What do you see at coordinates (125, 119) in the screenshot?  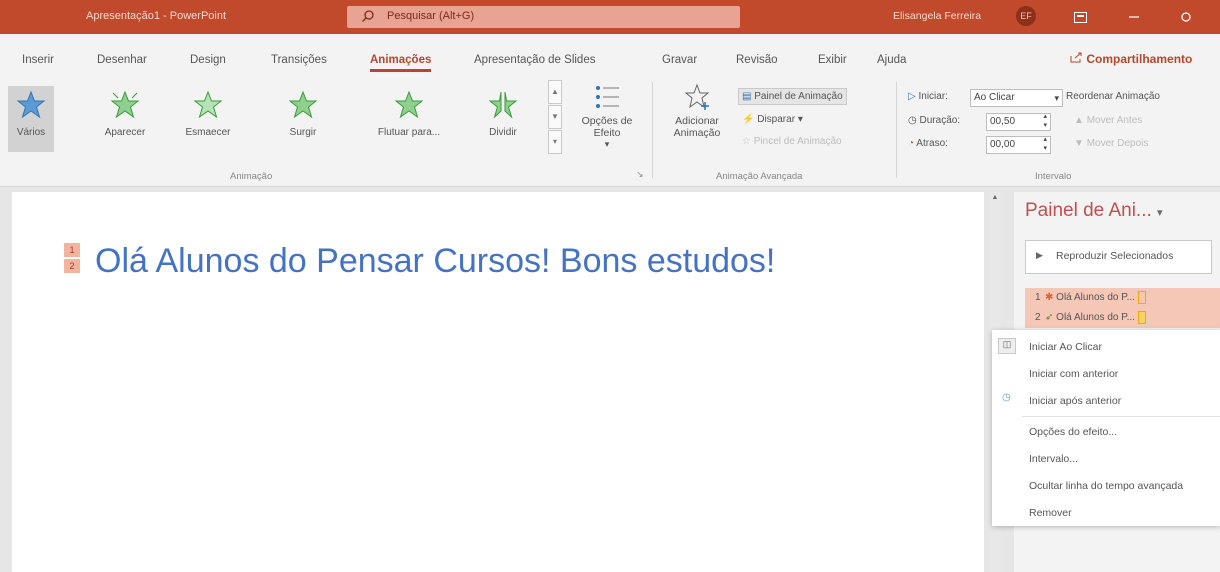 I see `gallery-item-aparecer: Aparecer` at bounding box center [125, 119].